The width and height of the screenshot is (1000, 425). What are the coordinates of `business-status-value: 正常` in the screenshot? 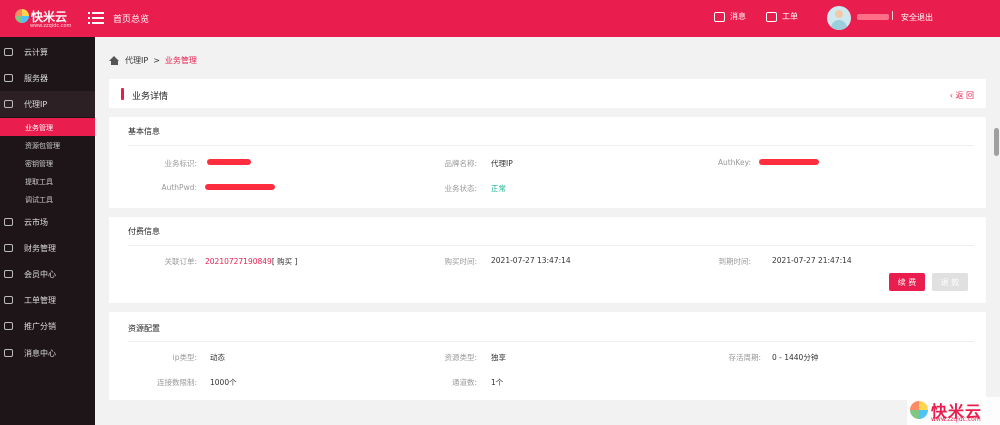 It's located at (498, 188).